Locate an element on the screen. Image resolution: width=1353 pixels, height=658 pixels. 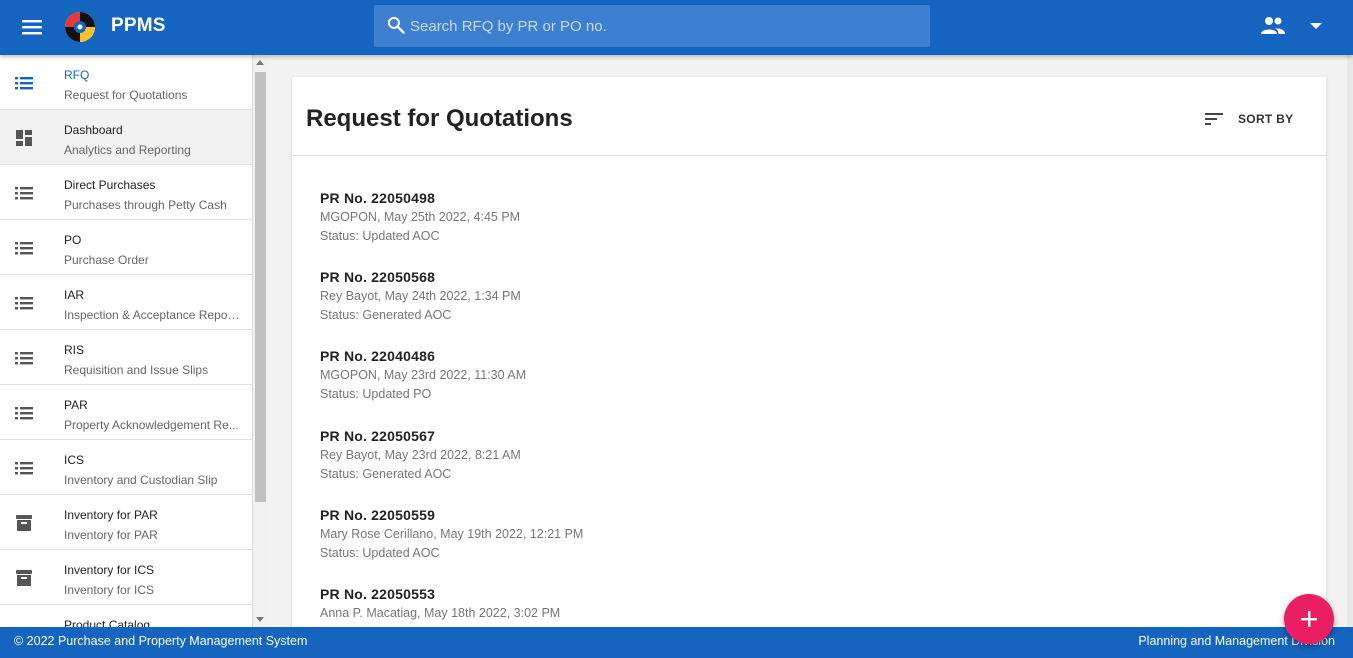
rfq-meta: MGOPON, May 23rd 2022, 11:30 AM is located at coordinates (423, 375).